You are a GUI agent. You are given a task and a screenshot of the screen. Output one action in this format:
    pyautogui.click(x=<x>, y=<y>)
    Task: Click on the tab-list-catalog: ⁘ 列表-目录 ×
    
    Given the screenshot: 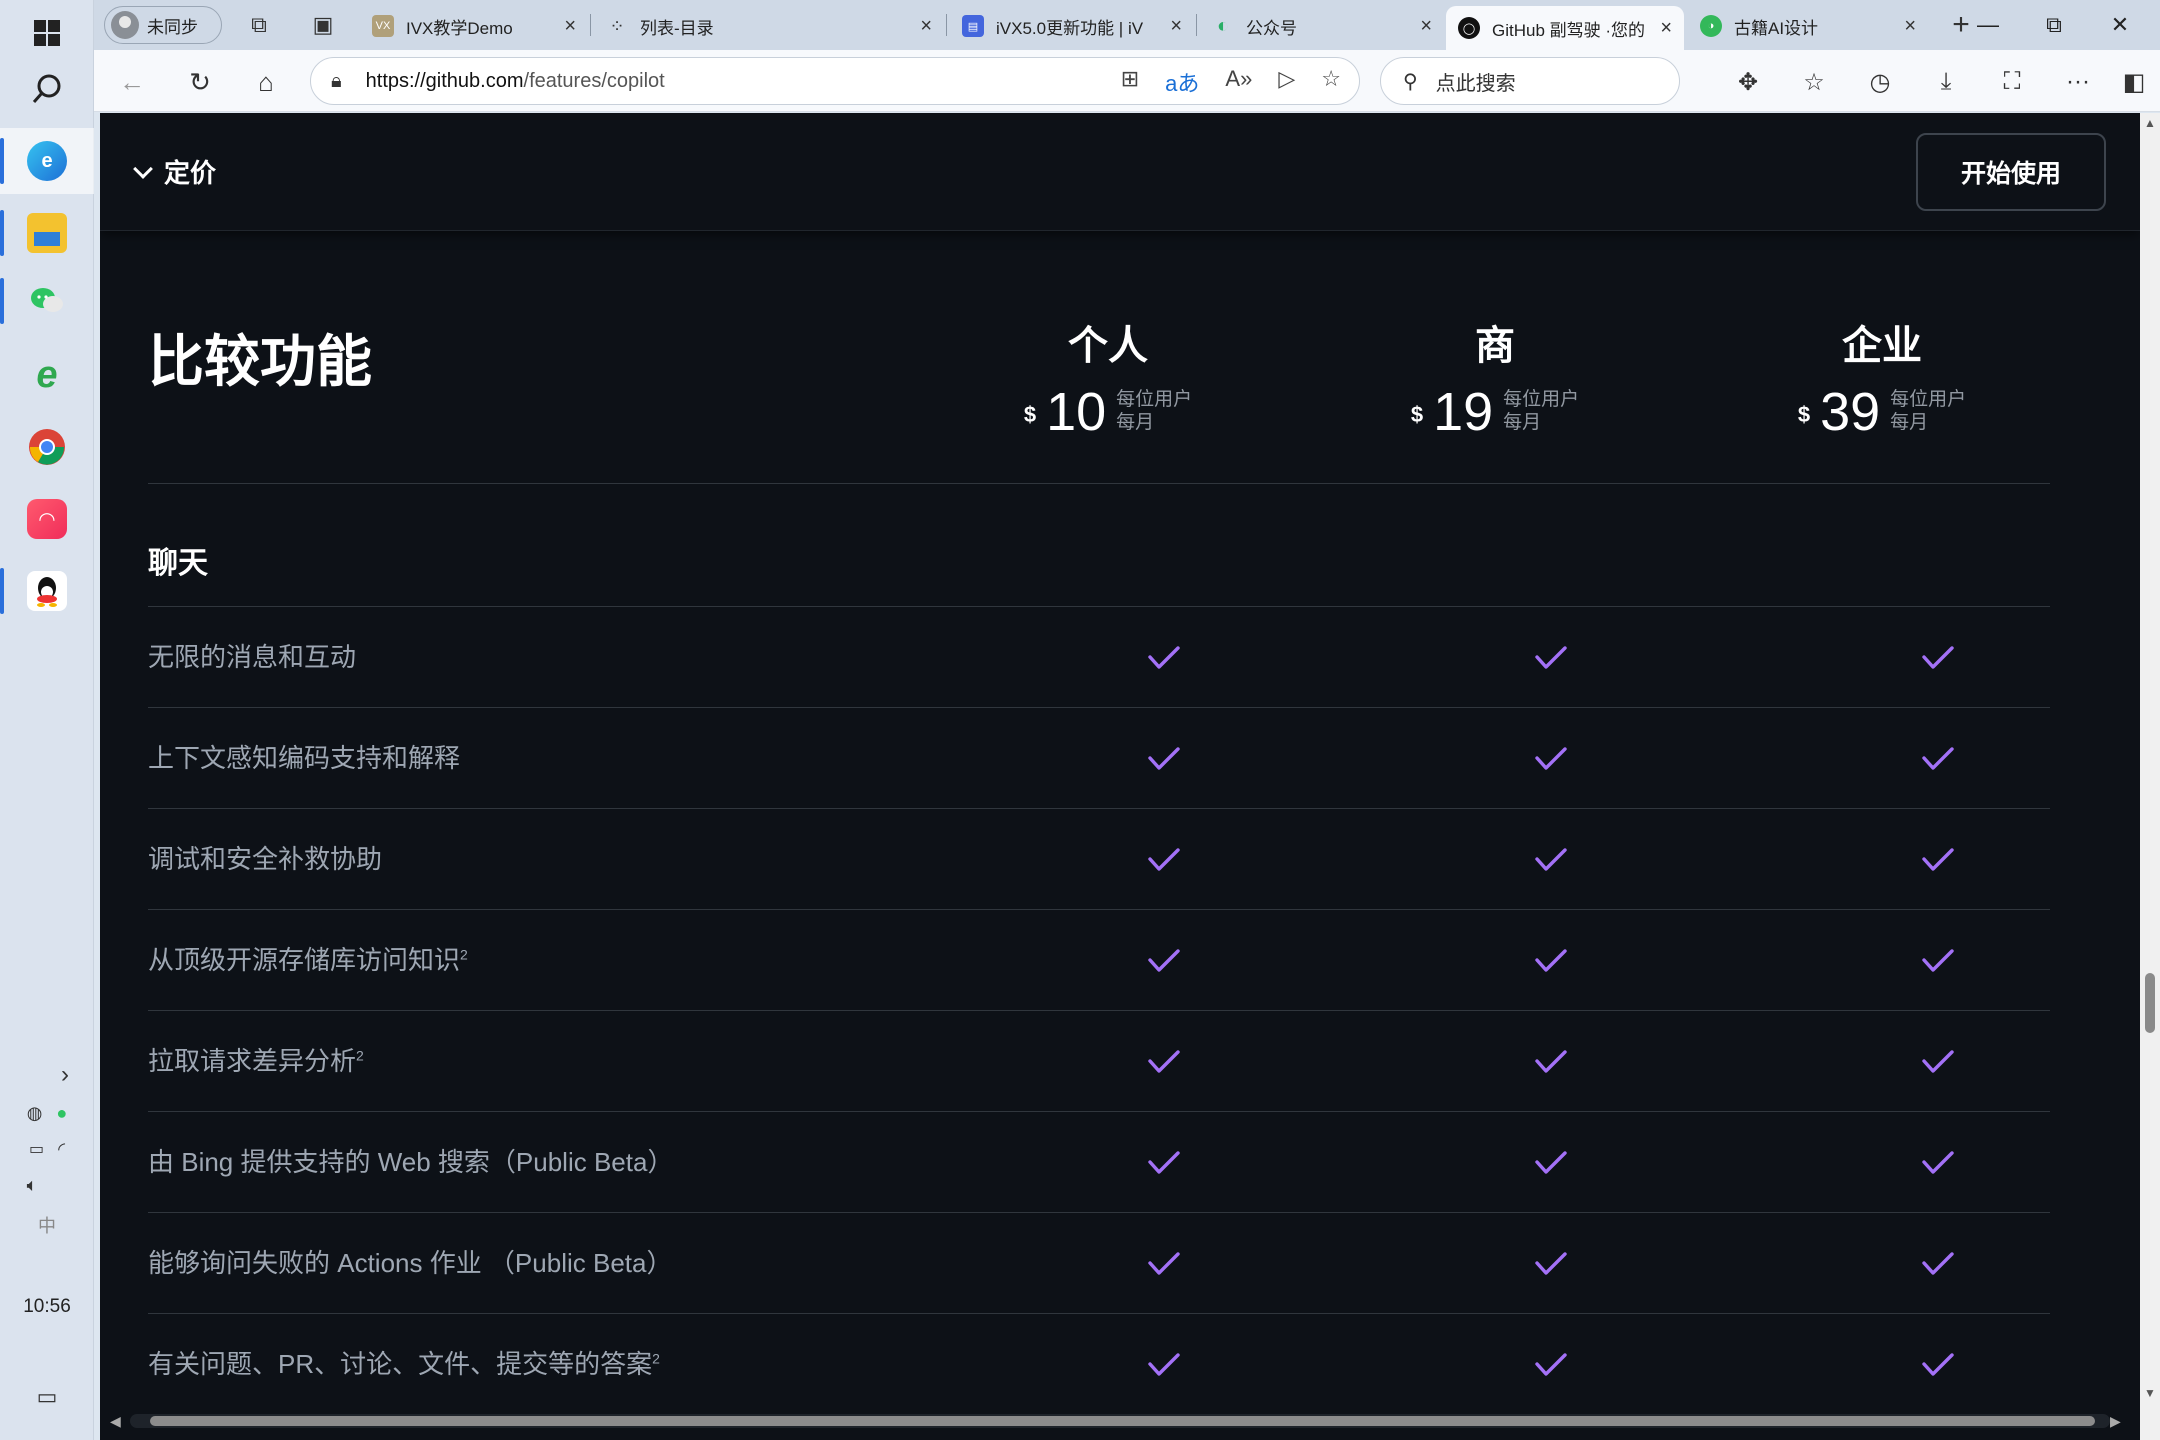 What is the action you would take?
    pyautogui.click(x=769, y=26)
    